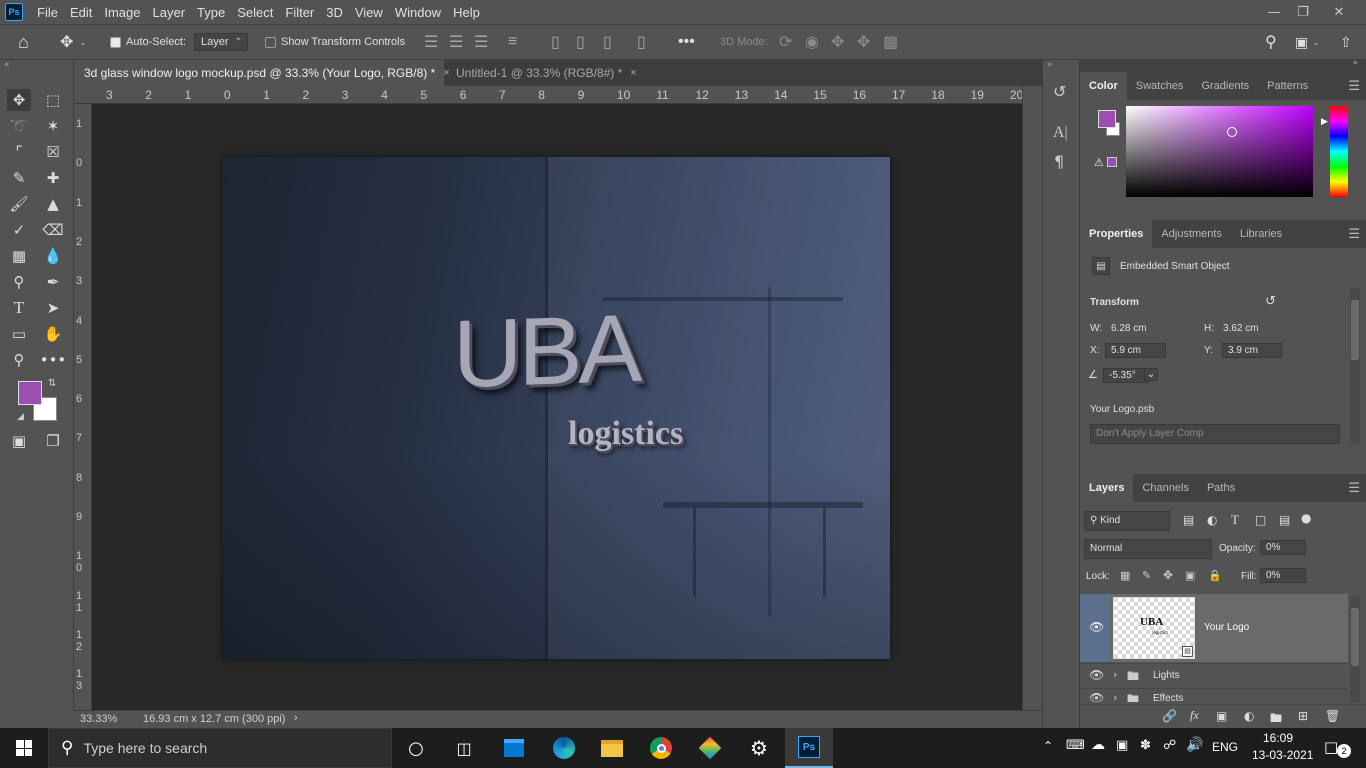 The width and height of the screenshot is (1366, 768). I want to click on filter-type-icon: T, so click(1235, 520).